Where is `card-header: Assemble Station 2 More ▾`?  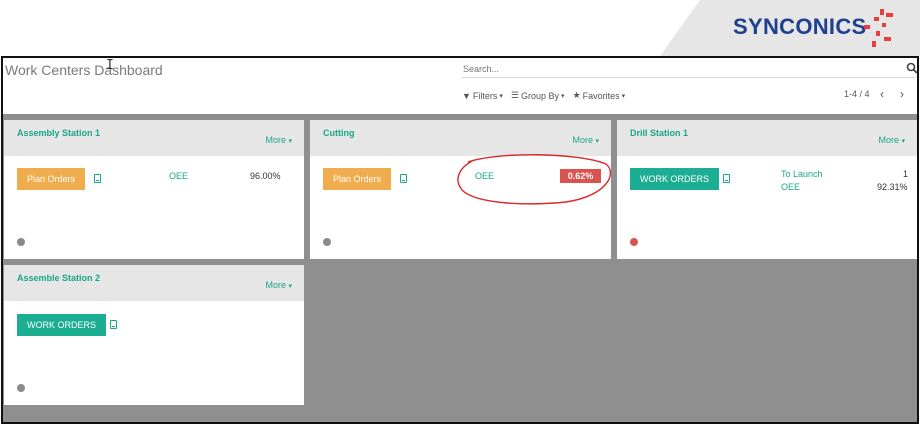 card-header: Assemble Station 2 More ▾ is located at coordinates (154, 283).